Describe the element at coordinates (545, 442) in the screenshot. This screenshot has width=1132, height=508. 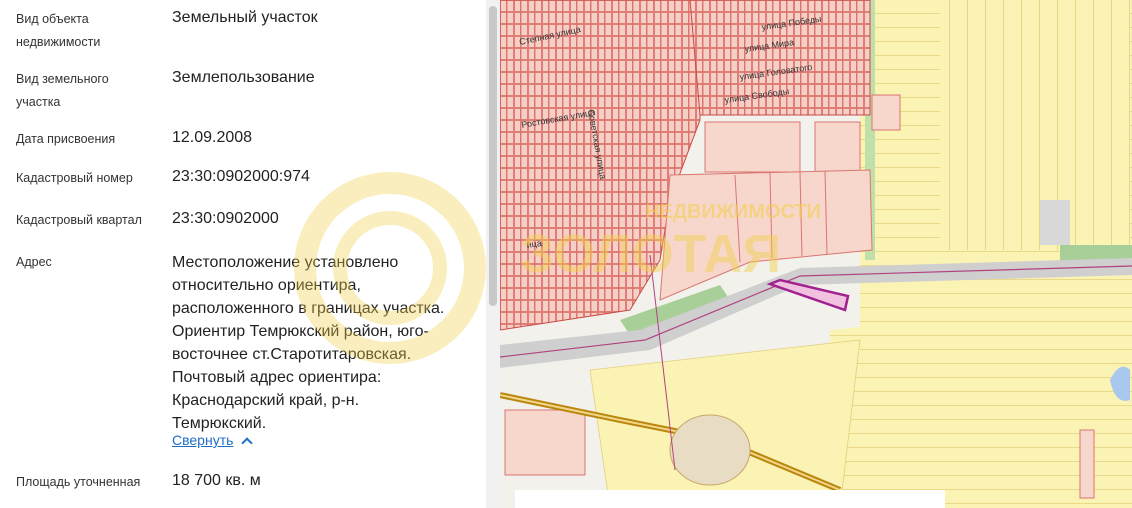
I see `plot-south-west` at that location.